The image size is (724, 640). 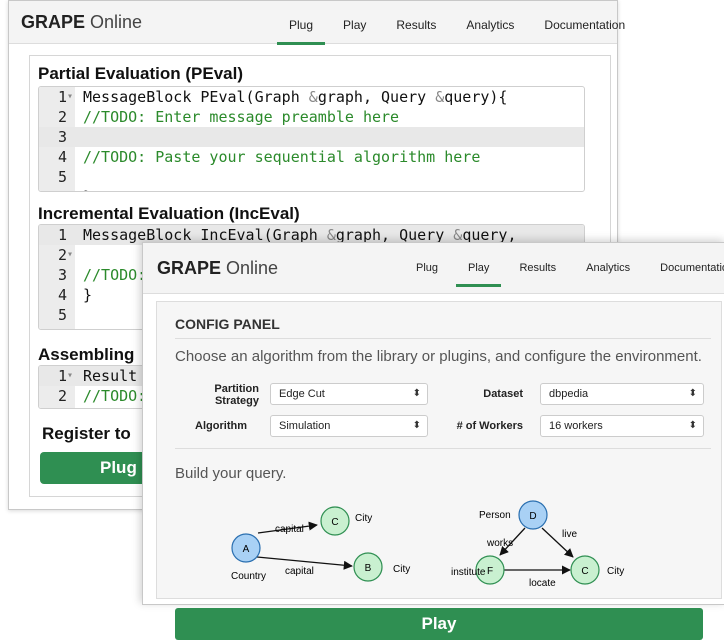 I want to click on node-d-label: D, so click(x=532, y=516).